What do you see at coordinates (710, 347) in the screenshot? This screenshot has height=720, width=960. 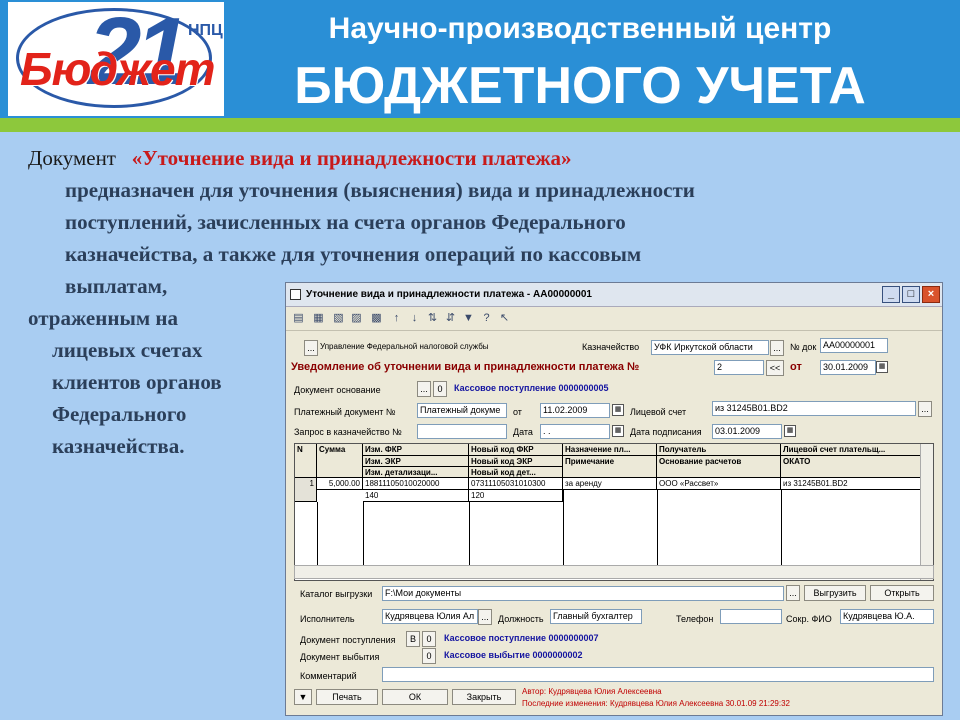 I see `treasury-field: УФК Иркутской области` at bounding box center [710, 347].